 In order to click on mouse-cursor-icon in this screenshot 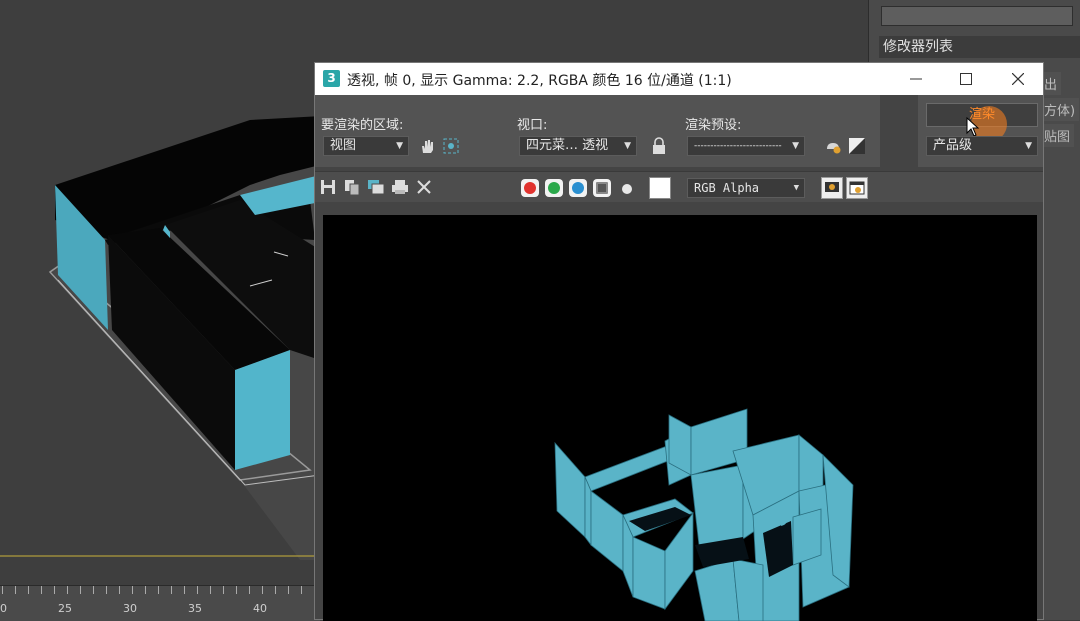, I will do `click(973, 127)`.